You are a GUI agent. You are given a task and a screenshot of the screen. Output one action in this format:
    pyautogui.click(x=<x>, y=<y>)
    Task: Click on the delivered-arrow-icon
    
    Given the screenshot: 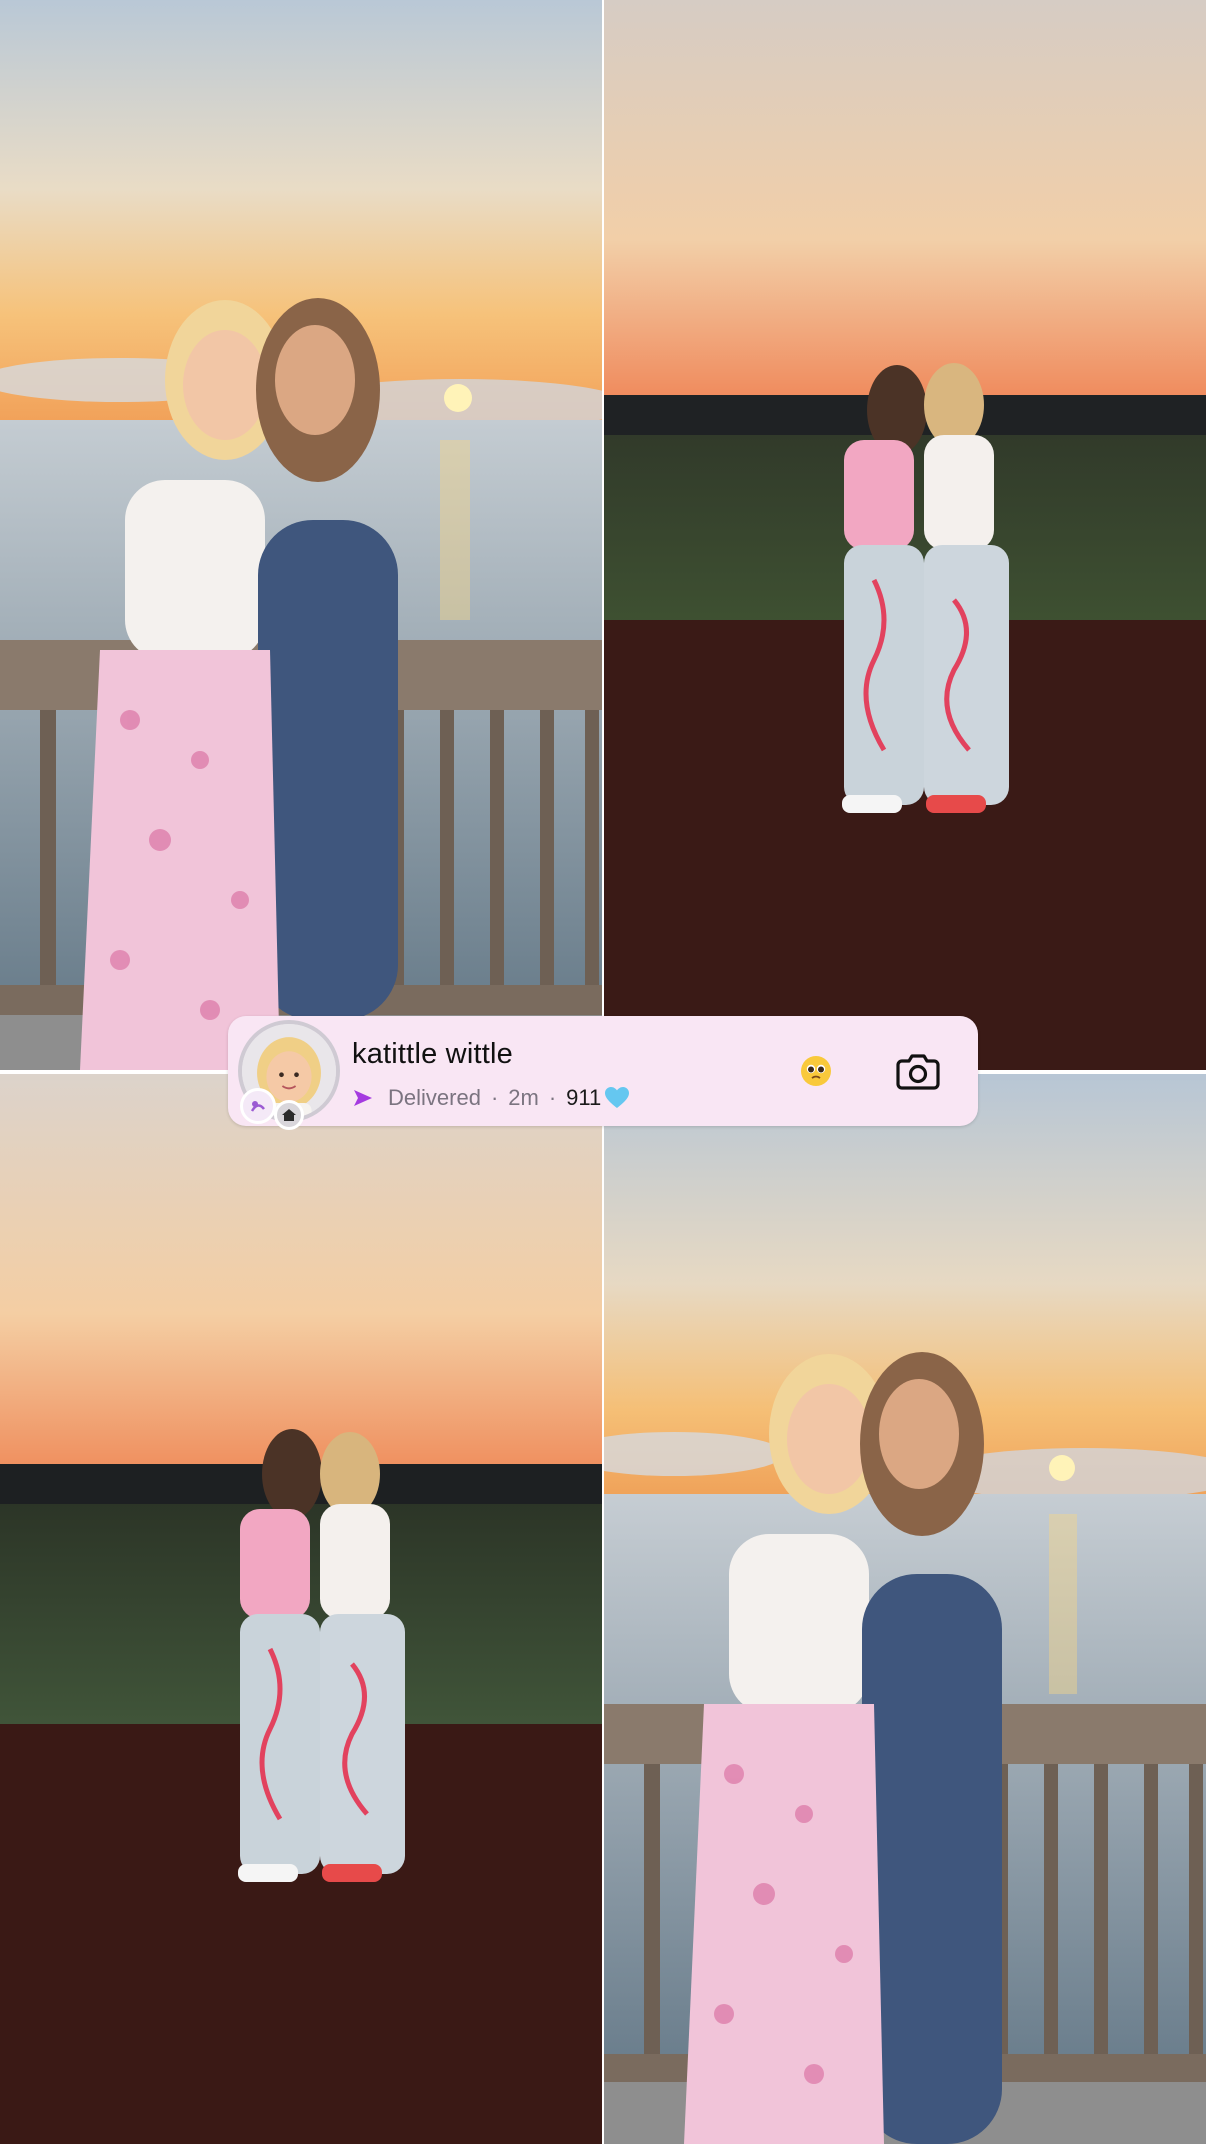 What is the action you would take?
    pyautogui.click(x=363, y=1098)
    